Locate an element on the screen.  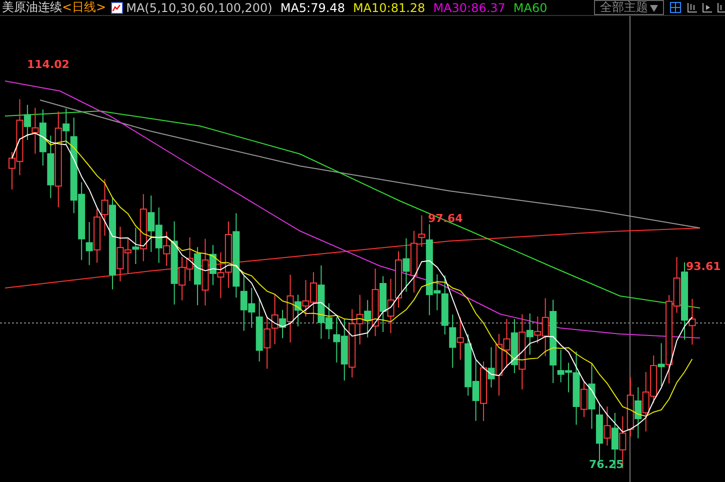
play-icon is located at coordinates (707, 7).